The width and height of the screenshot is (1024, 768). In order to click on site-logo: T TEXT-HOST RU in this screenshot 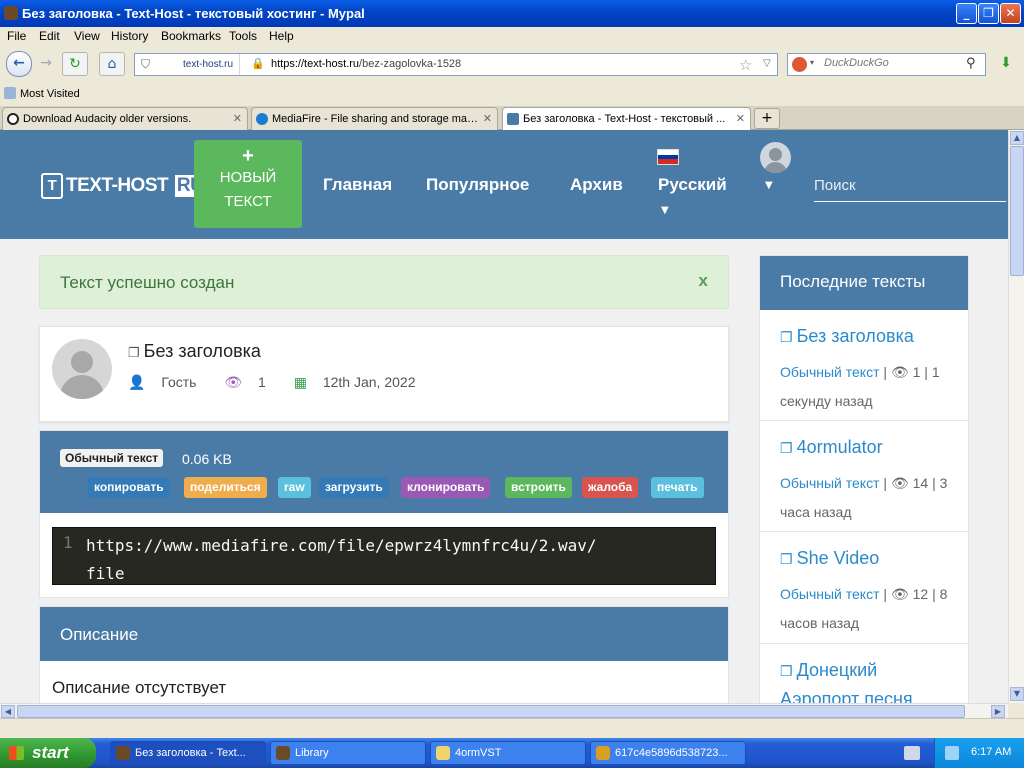, I will do `click(123, 186)`.